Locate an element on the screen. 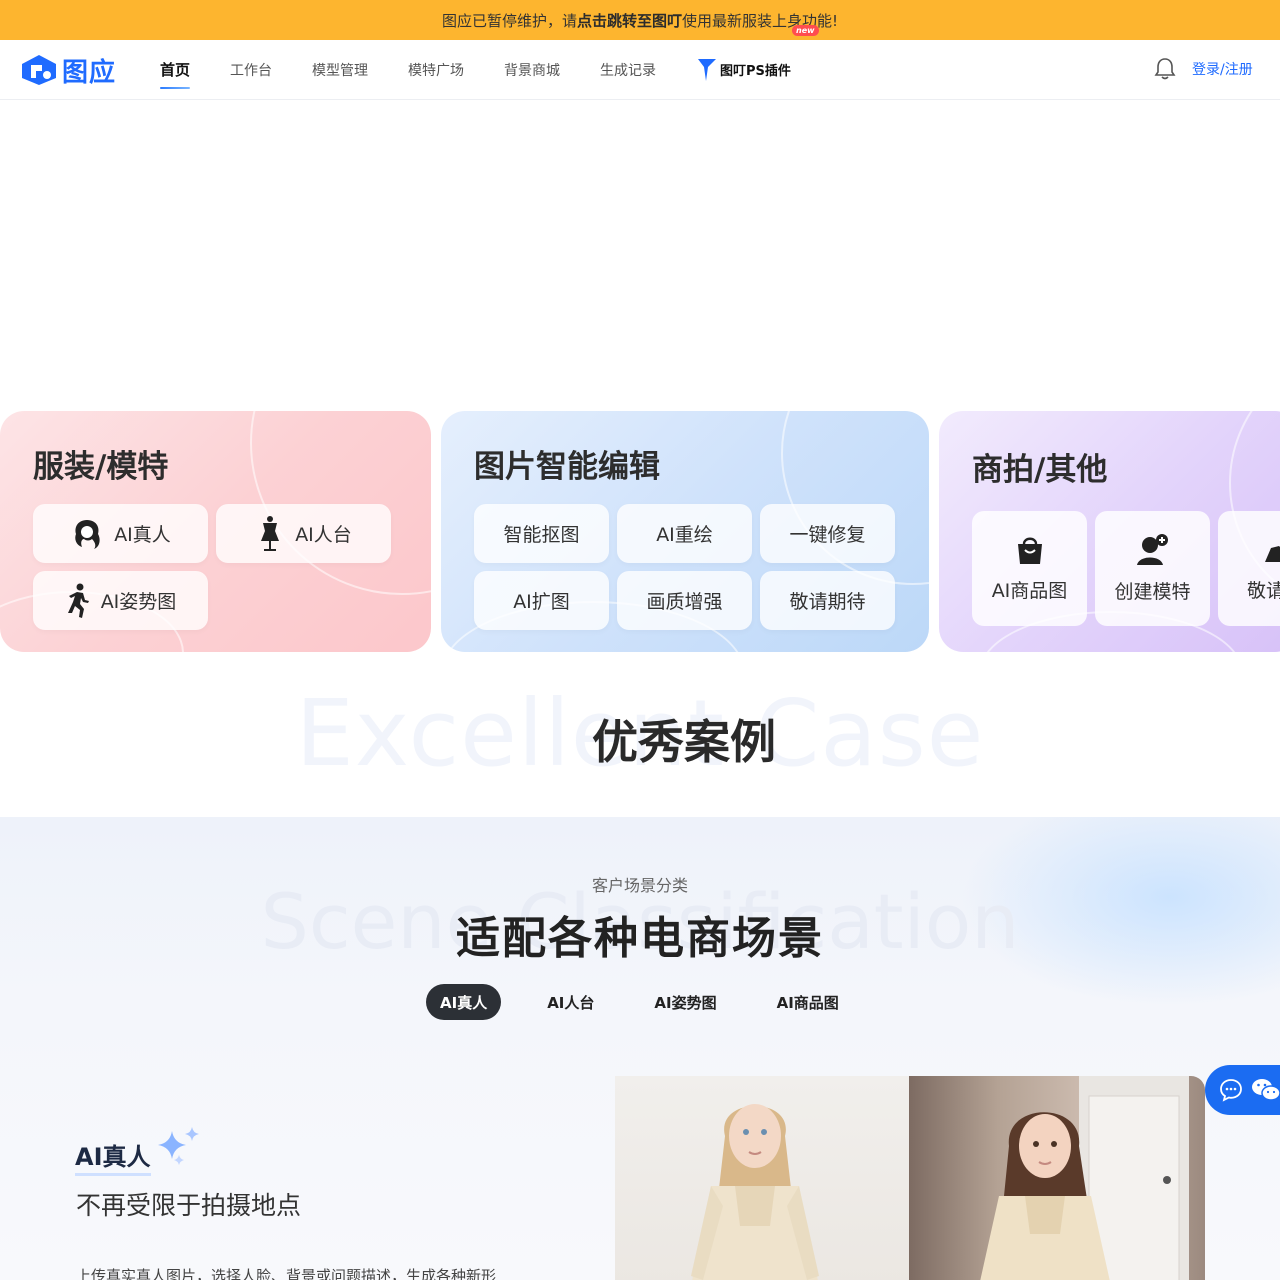 Image resolution: width=1280 pixels, height=1280 pixels. add-person-icon is located at coordinates (1152, 549).